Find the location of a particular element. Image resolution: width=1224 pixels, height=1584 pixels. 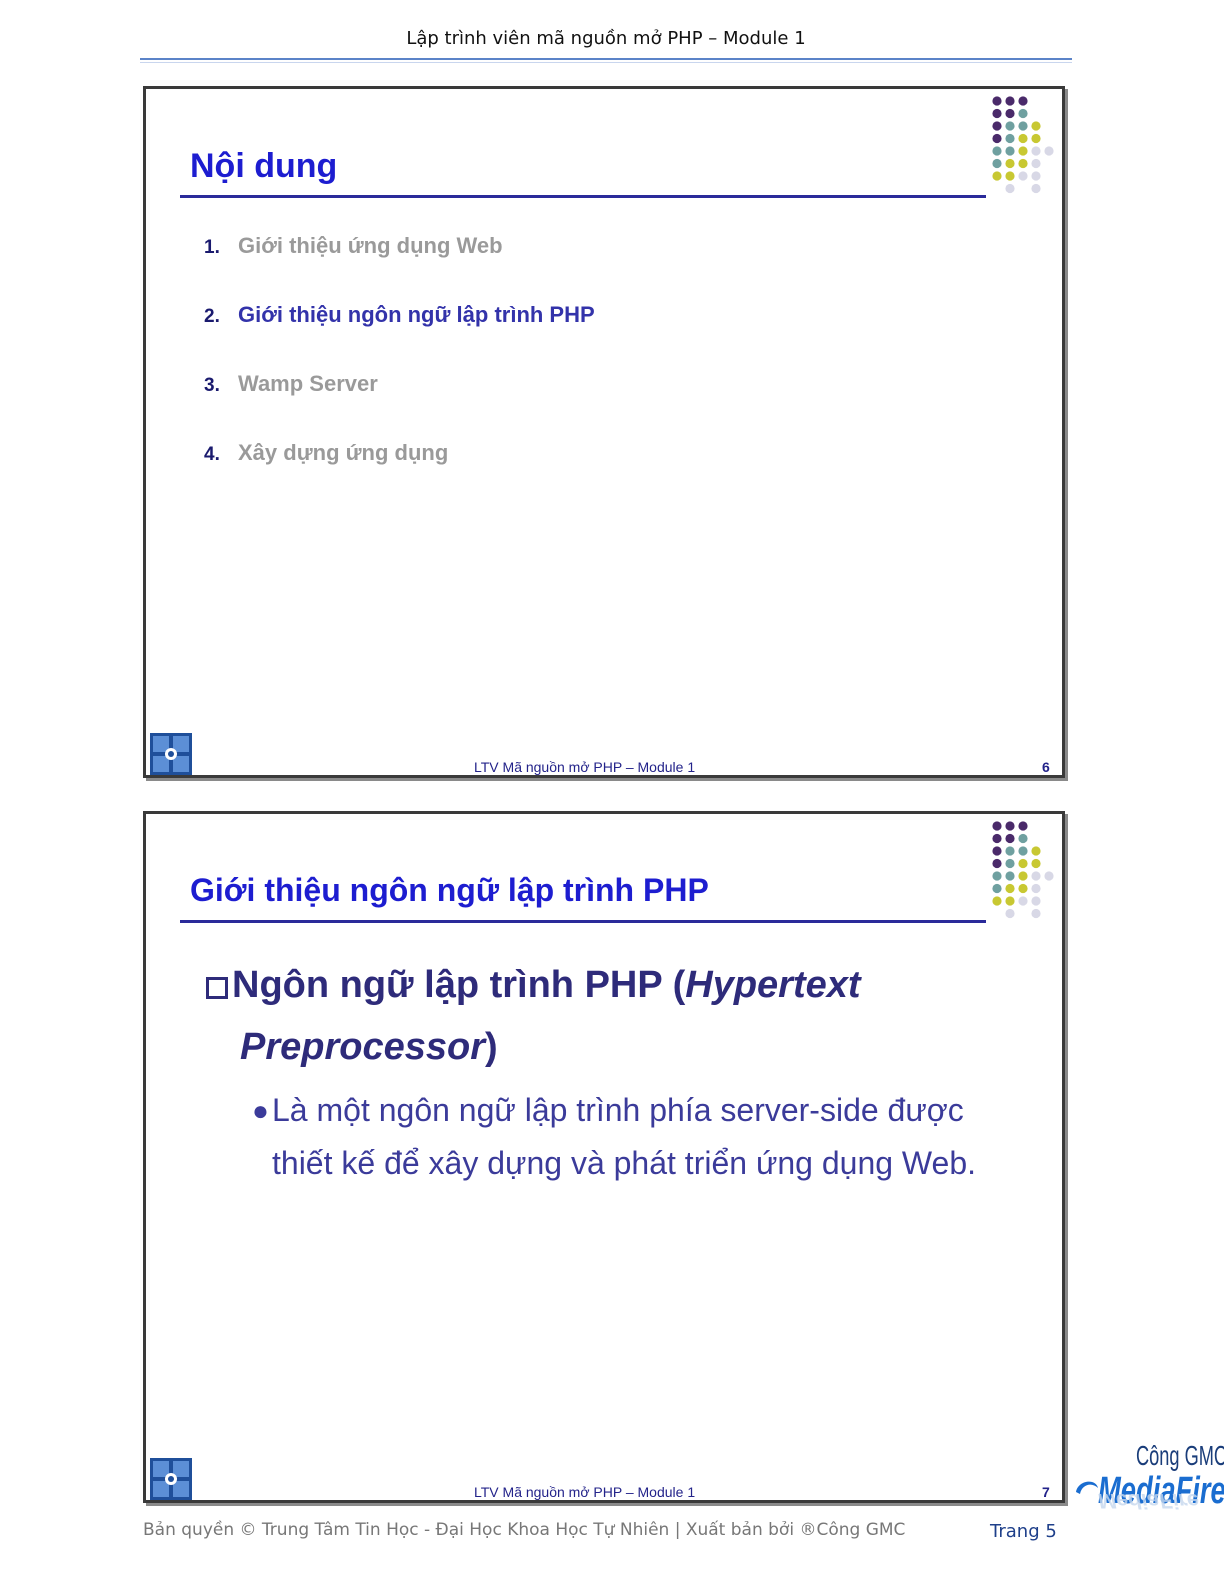

toc-number: 3. is located at coordinates (212, 385).